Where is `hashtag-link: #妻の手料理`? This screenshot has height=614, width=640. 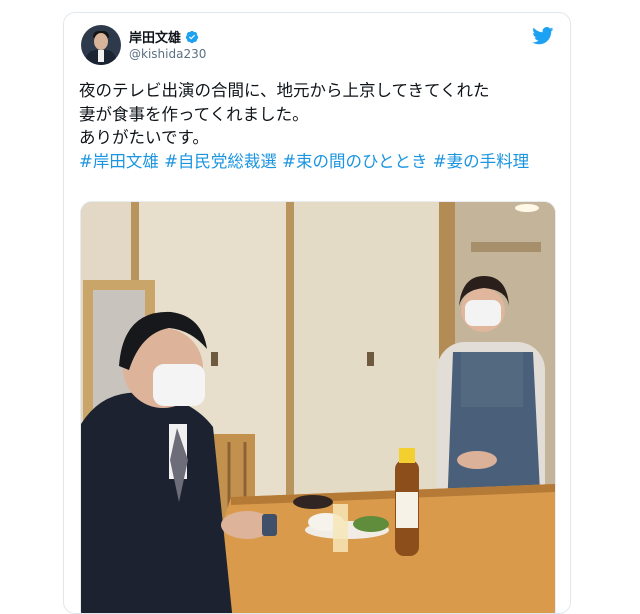 hashtag-link: #妻の手料理 is located at coordinates (481, 161).